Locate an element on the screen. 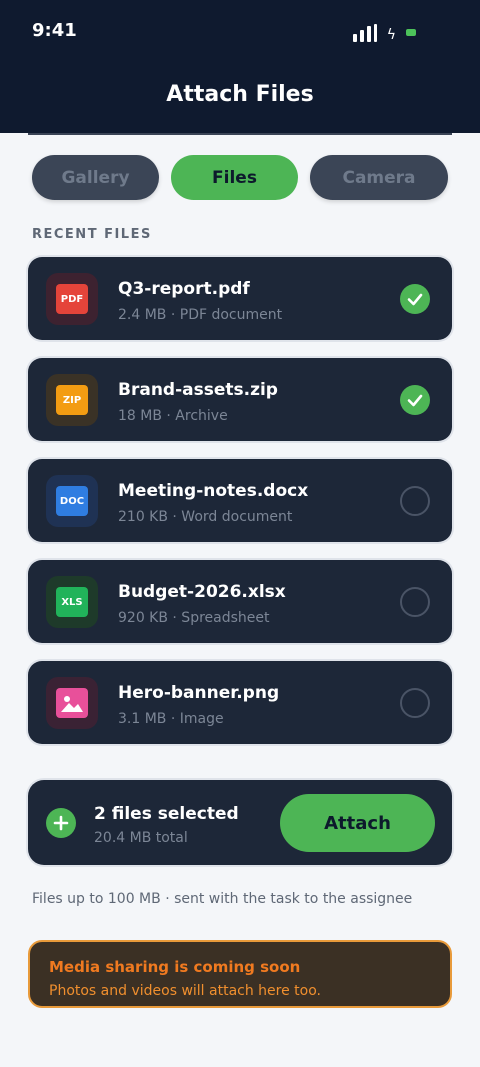 The width and height of the screenshot is (480, 1067). xls-icon: XLS is located at coordinates (72, 602).